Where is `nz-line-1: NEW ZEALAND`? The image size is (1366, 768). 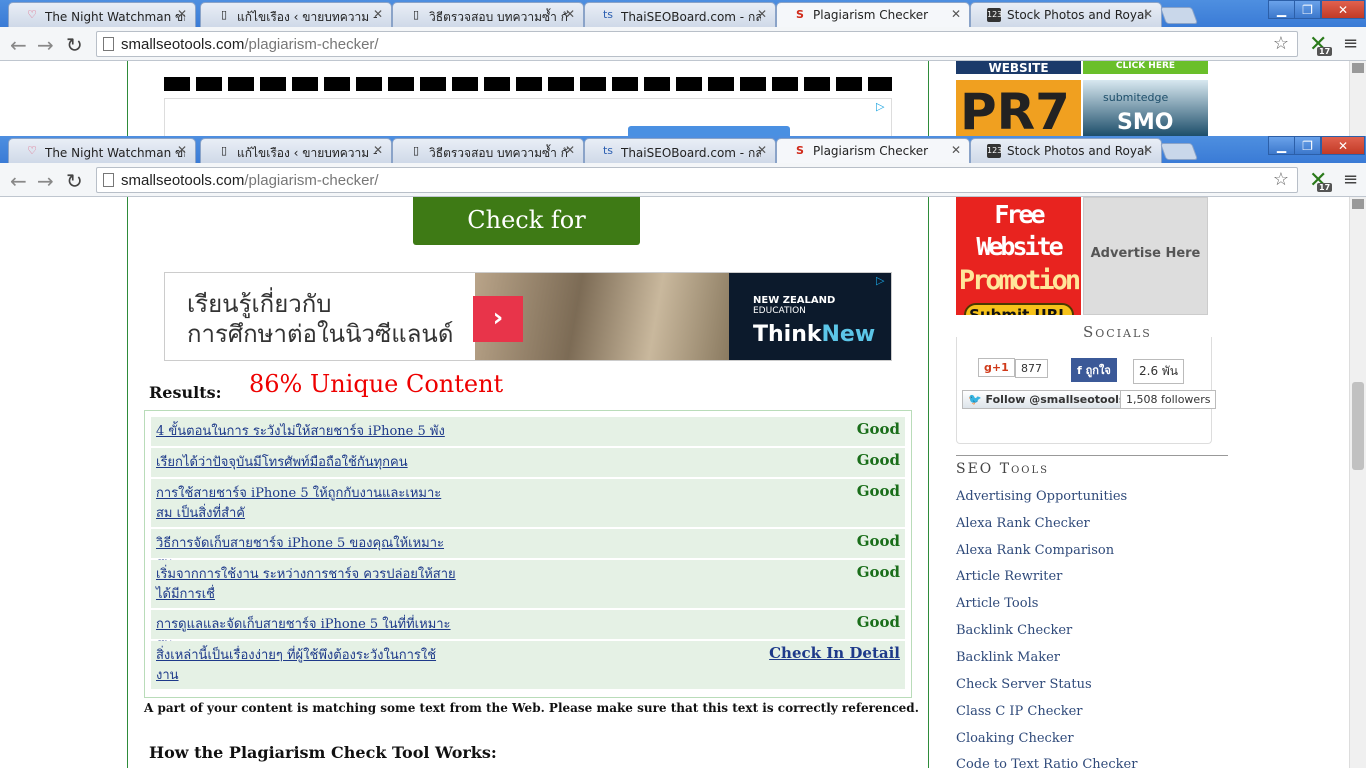 nz-line-1: NEW ZEALAND is located at coordinates (794, 300).